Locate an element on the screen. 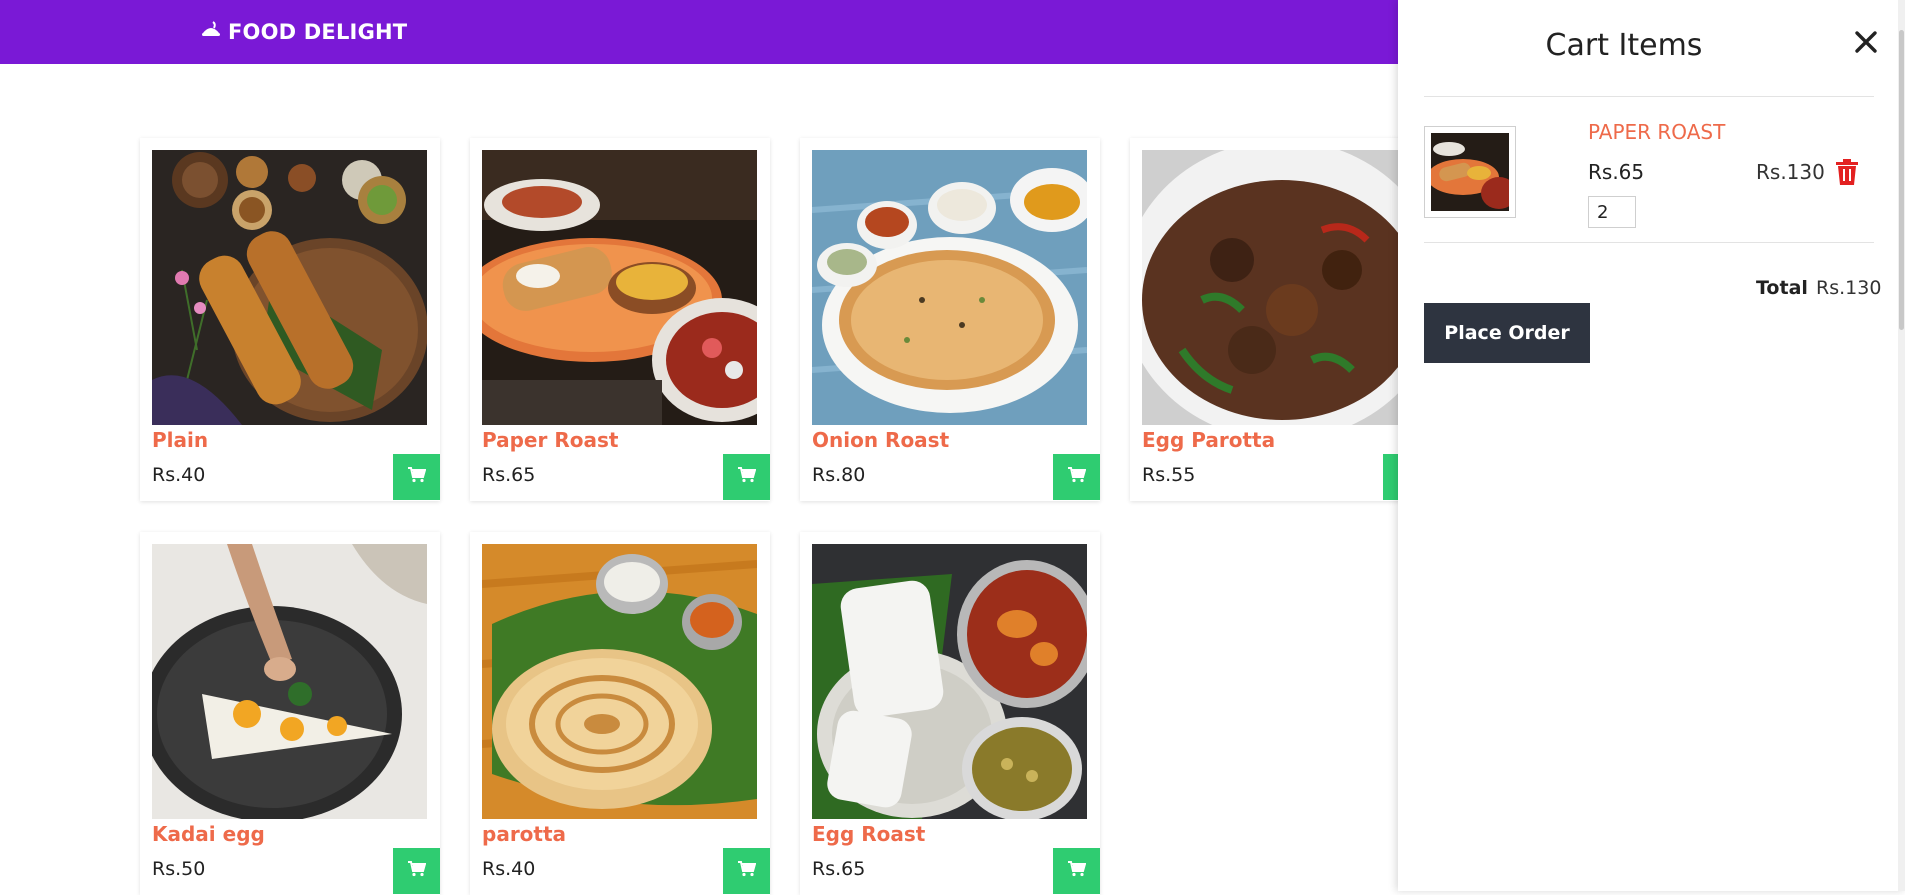  product-card: Paper Roast Rs.65 is located at coordinates (620, 319).